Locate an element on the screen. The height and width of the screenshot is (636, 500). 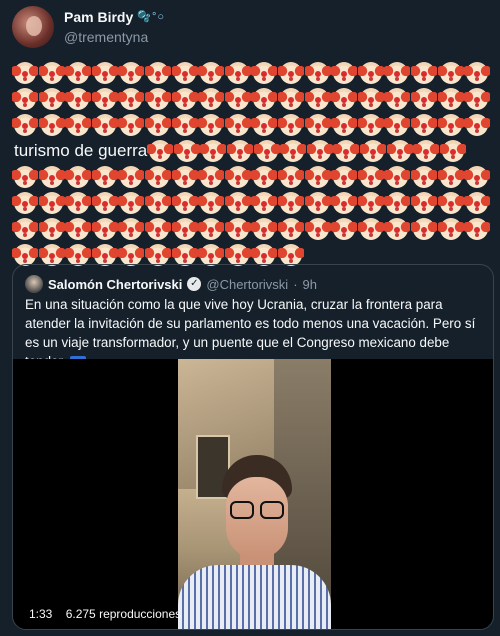
quoted-author-handle: @Chertorivski is located at coordinates (247, 284).